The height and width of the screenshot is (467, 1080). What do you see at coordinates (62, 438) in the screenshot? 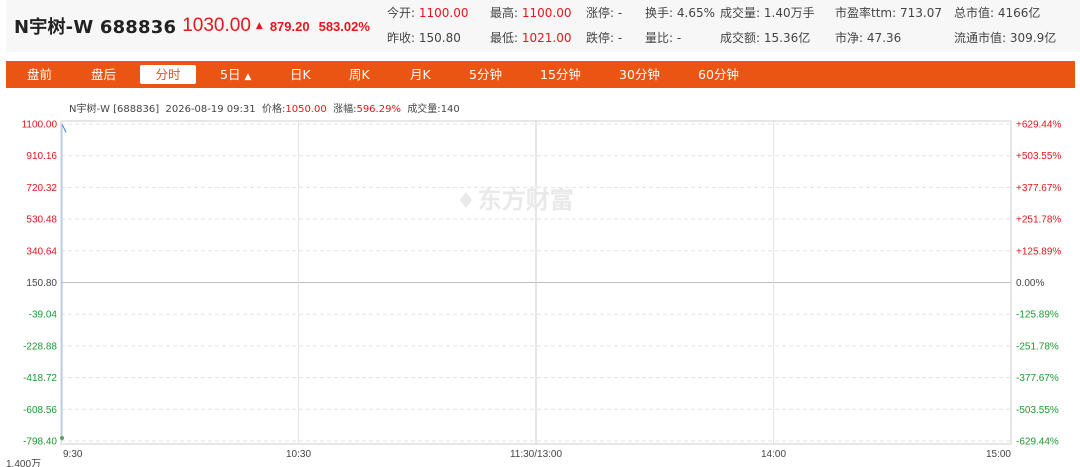
I see `current-point-marker` at bounding box center [62, 438].